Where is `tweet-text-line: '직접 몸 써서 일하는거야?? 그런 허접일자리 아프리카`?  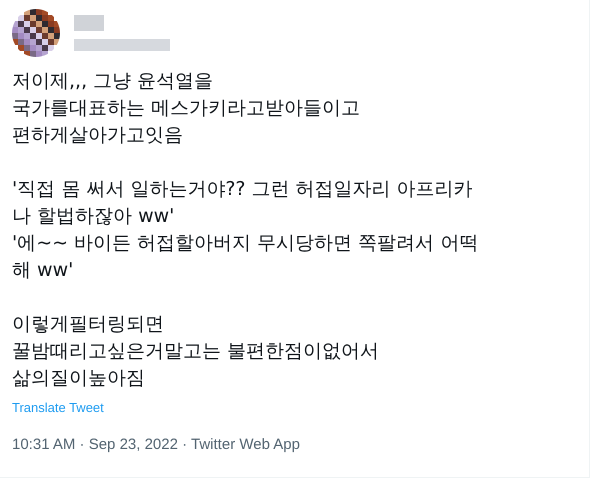
tweet-text-line: '직접 몸 써서 일하는거야?? 그런 허접일자리 아프리카 is located at coordinates (243, 189).